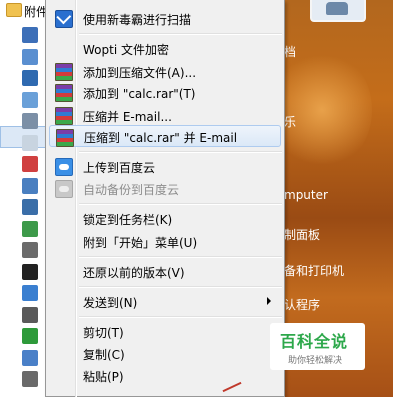 This screenshot has width=393, height=397. Describe the element at coordinates (131, 190) in the screenshot. I see `menu-item-label: 自动备份到百度云` at that location.